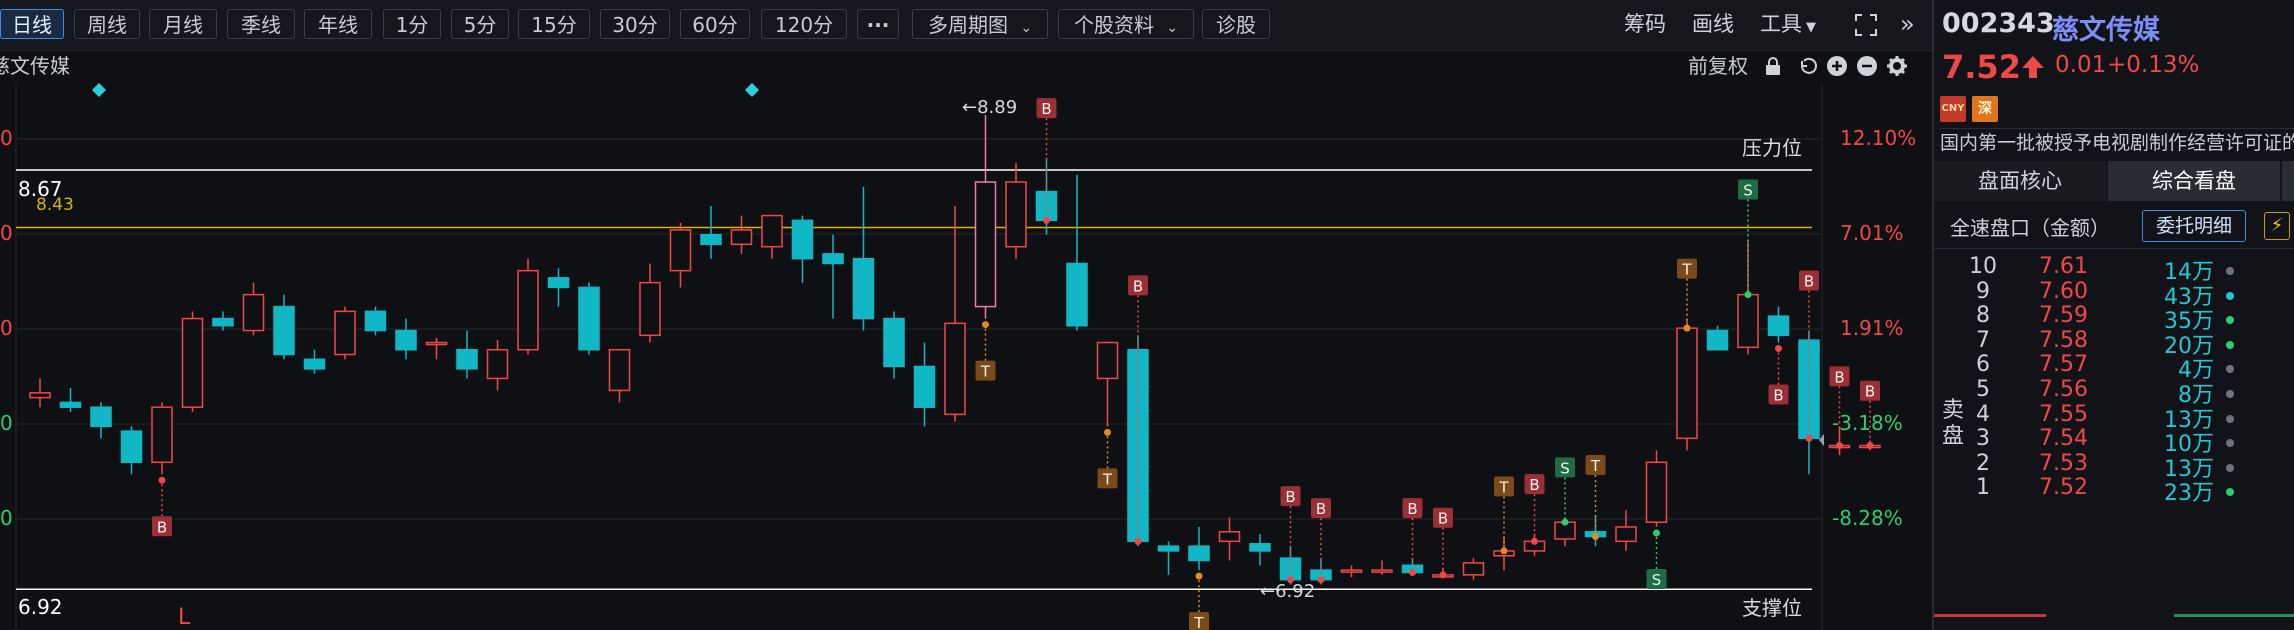 The height and width of the screenshot is (630, 2294). Describe the element at coordinates (2153, 65) in the screenshot. I see `price-change-pct: +0.13%` at that location.